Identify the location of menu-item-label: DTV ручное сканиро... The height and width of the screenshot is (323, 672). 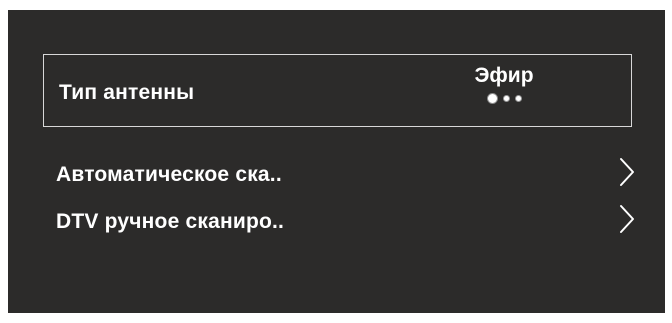
(170, 221).